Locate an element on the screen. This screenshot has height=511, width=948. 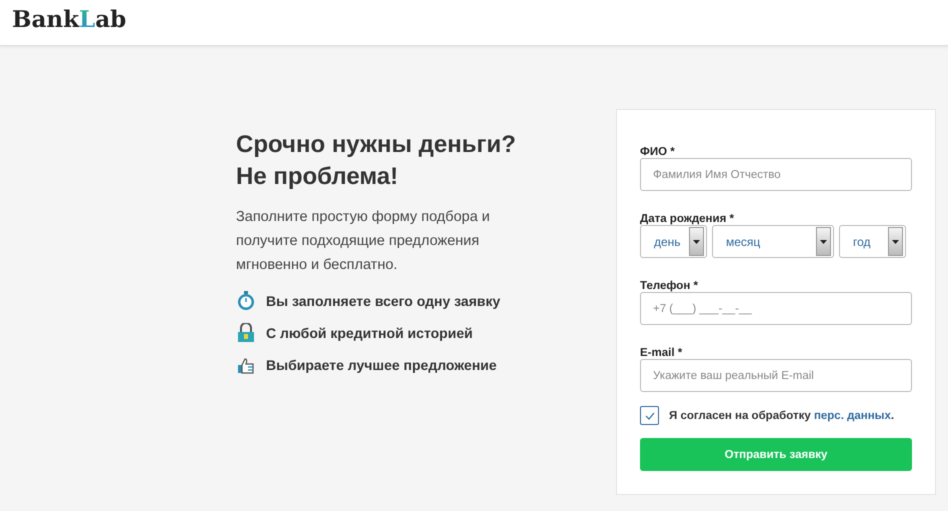
lock-icon is located at coordinates (246, 333).